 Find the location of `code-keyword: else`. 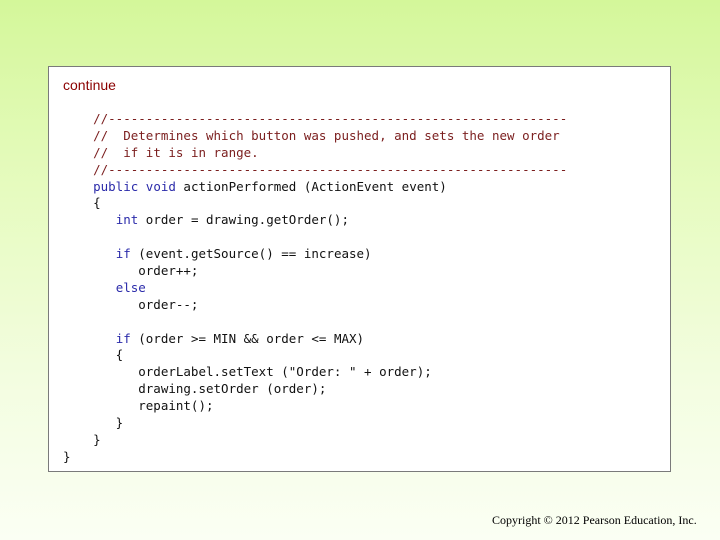

code-keyword: else is located at coordinates (130, 287).